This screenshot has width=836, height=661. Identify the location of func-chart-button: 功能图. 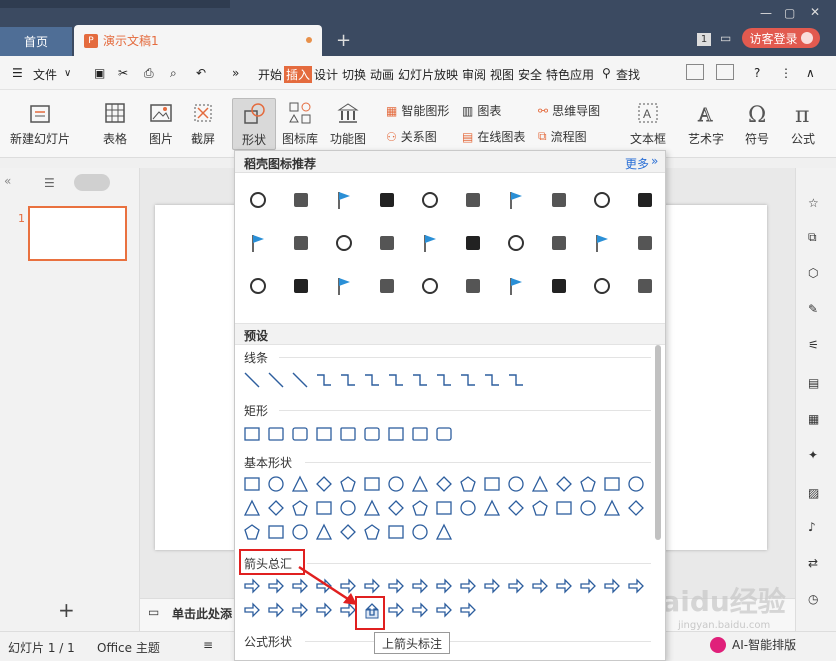
(348, 123).